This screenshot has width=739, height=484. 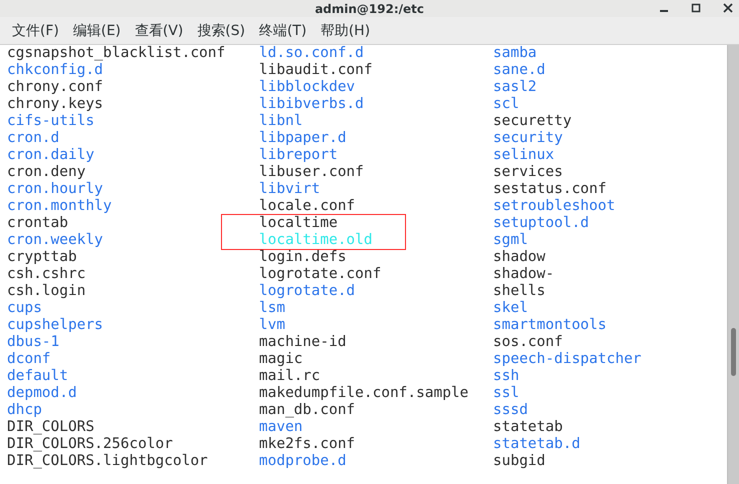 What do you see at coordinates (35, 31) in the screenshot?
I see `menu-item: 文件(F)` at bounding box center [35, 31].